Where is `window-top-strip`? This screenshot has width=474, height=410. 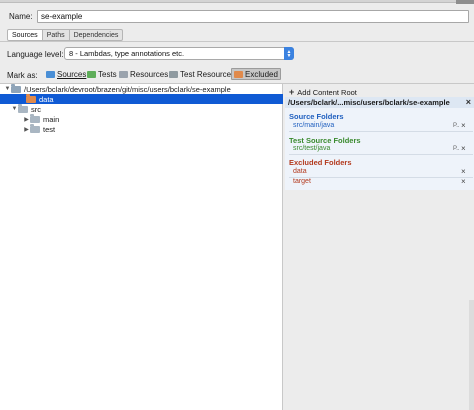 window-top-strip is located at coordinates (237, 1).